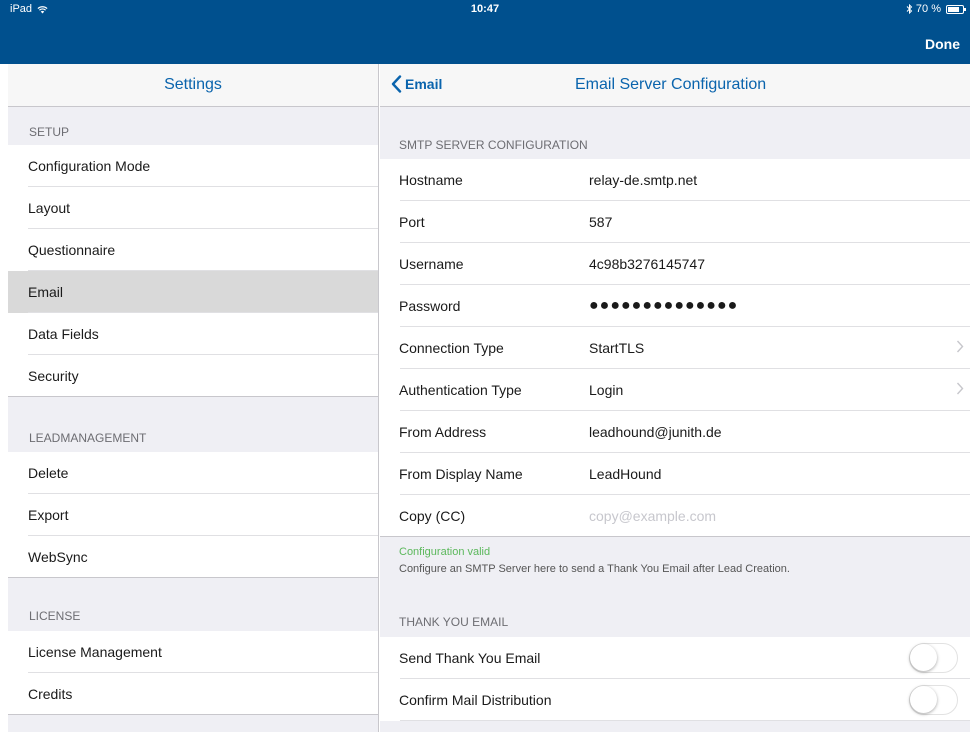  I want to click on send-thank-you-row: Send Thank You Email, so click(675, 658).